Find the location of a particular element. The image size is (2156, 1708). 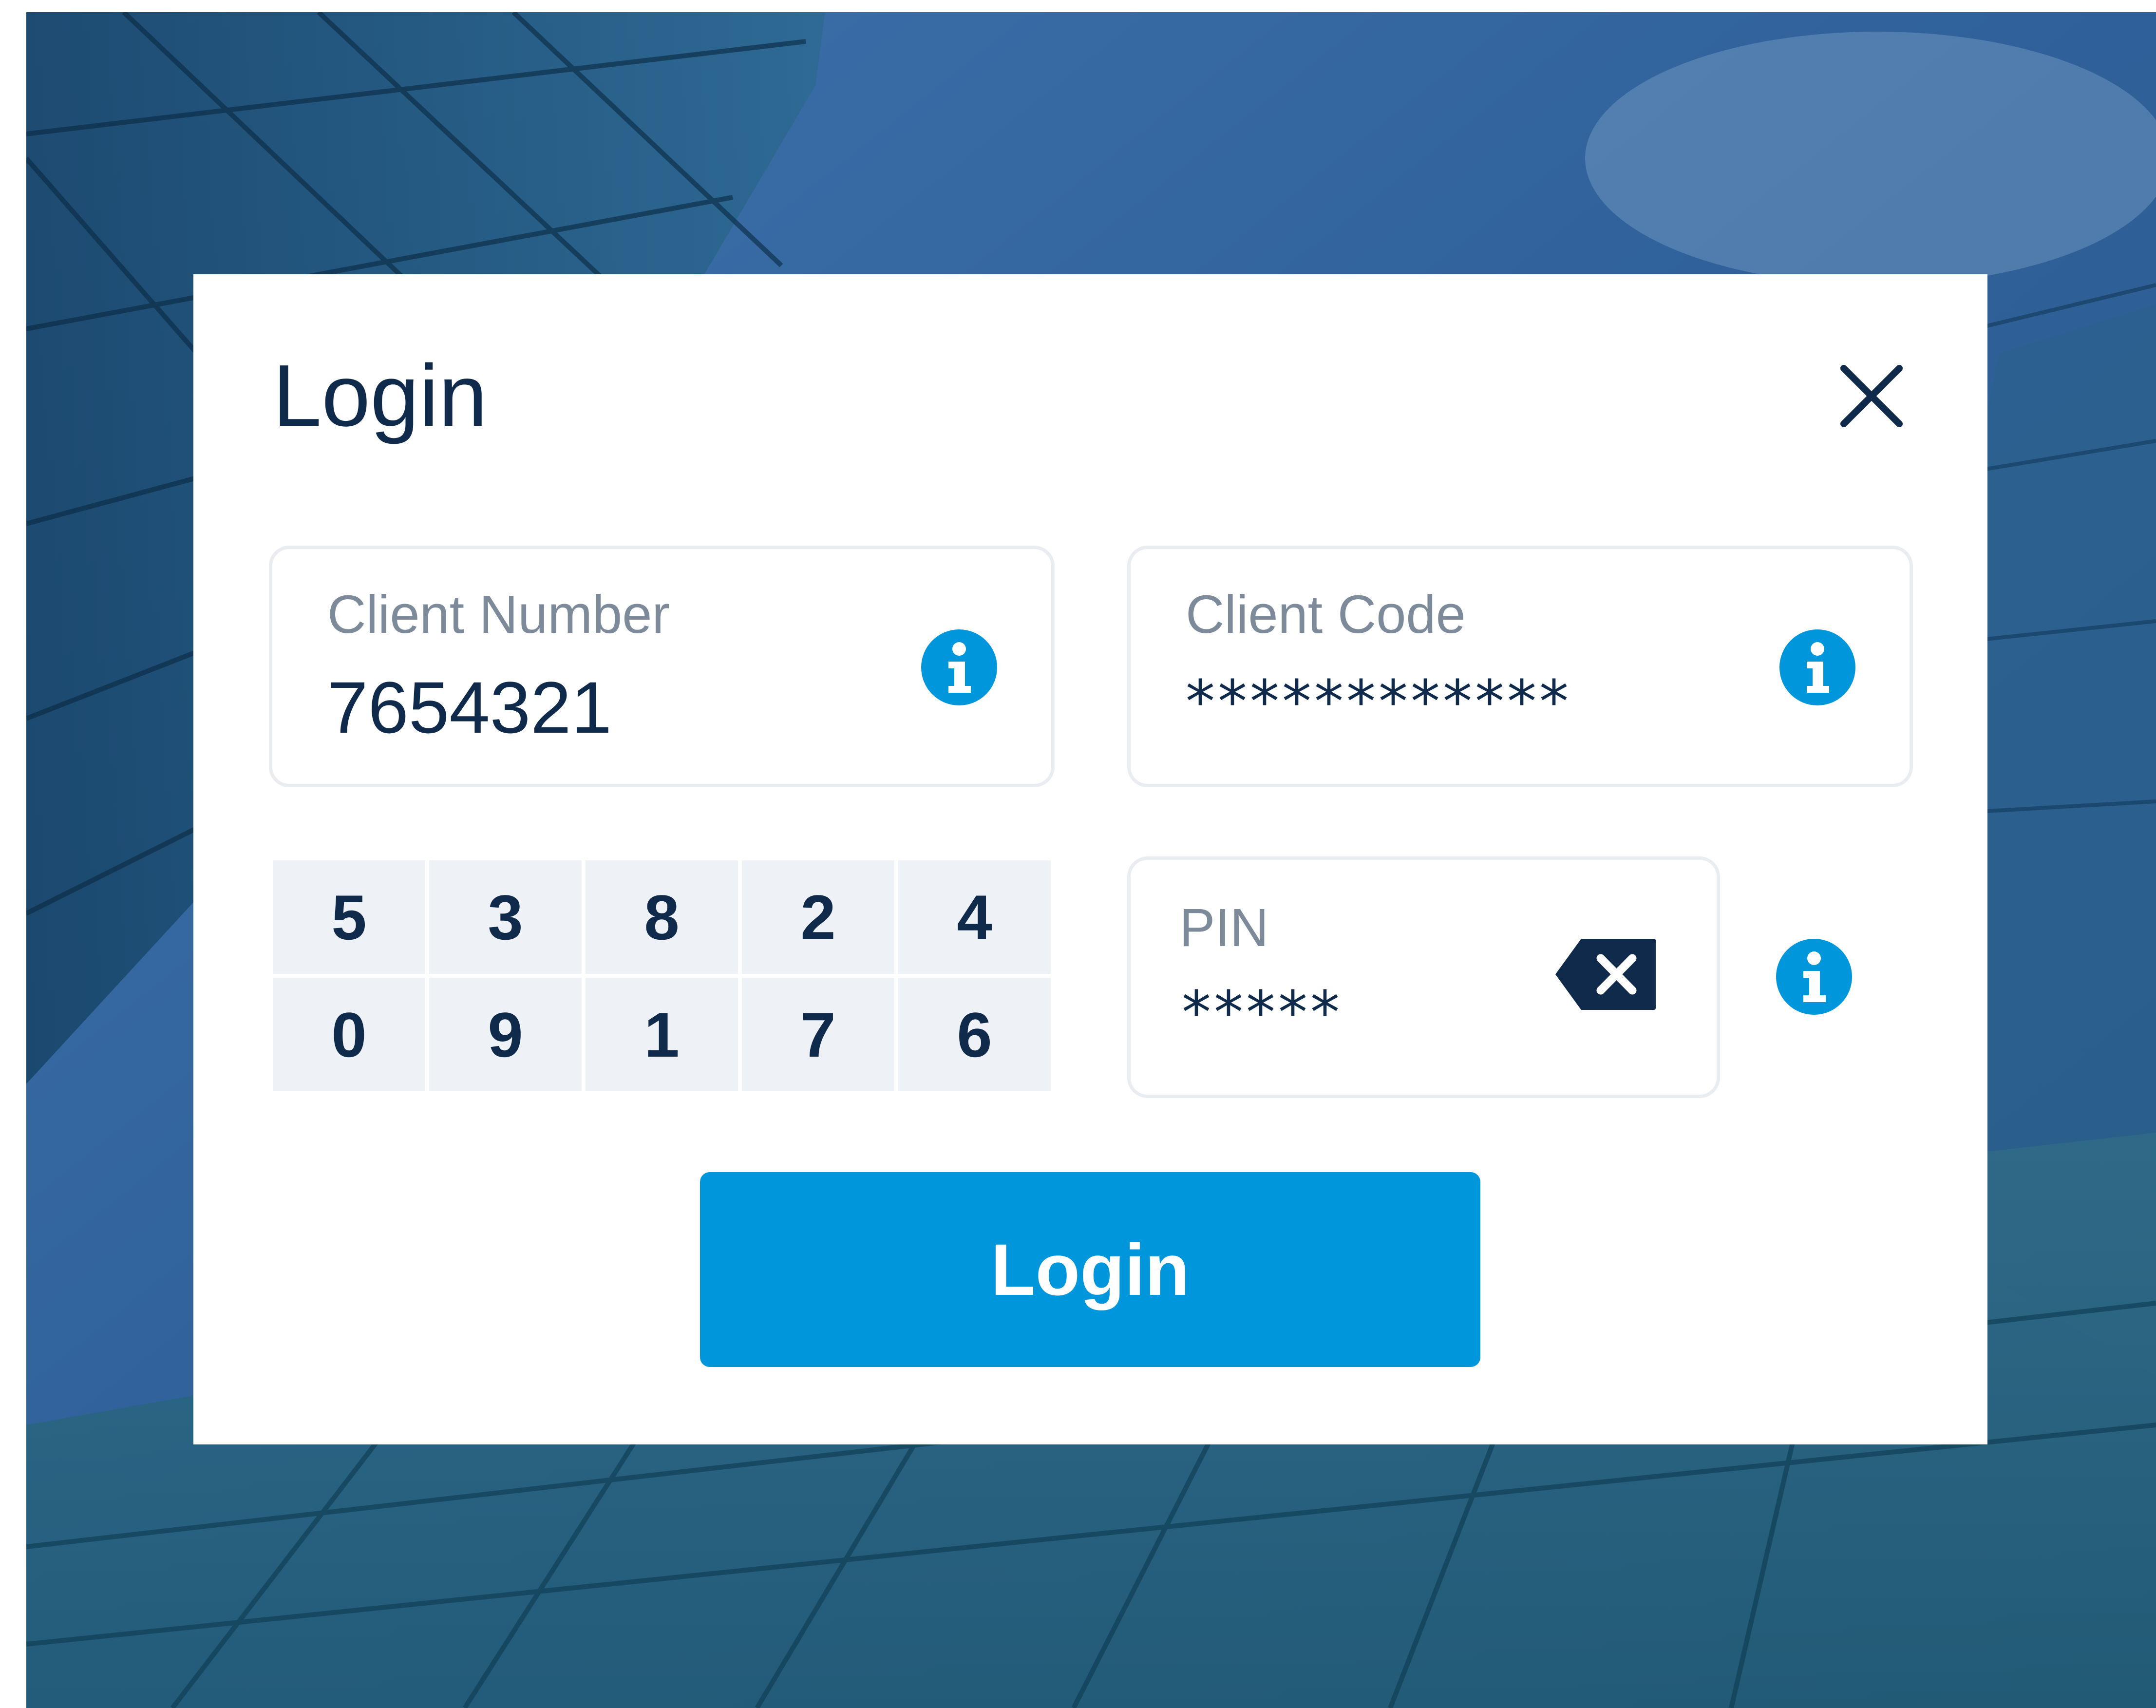

close-icon is located at coordinates (1871, 396).